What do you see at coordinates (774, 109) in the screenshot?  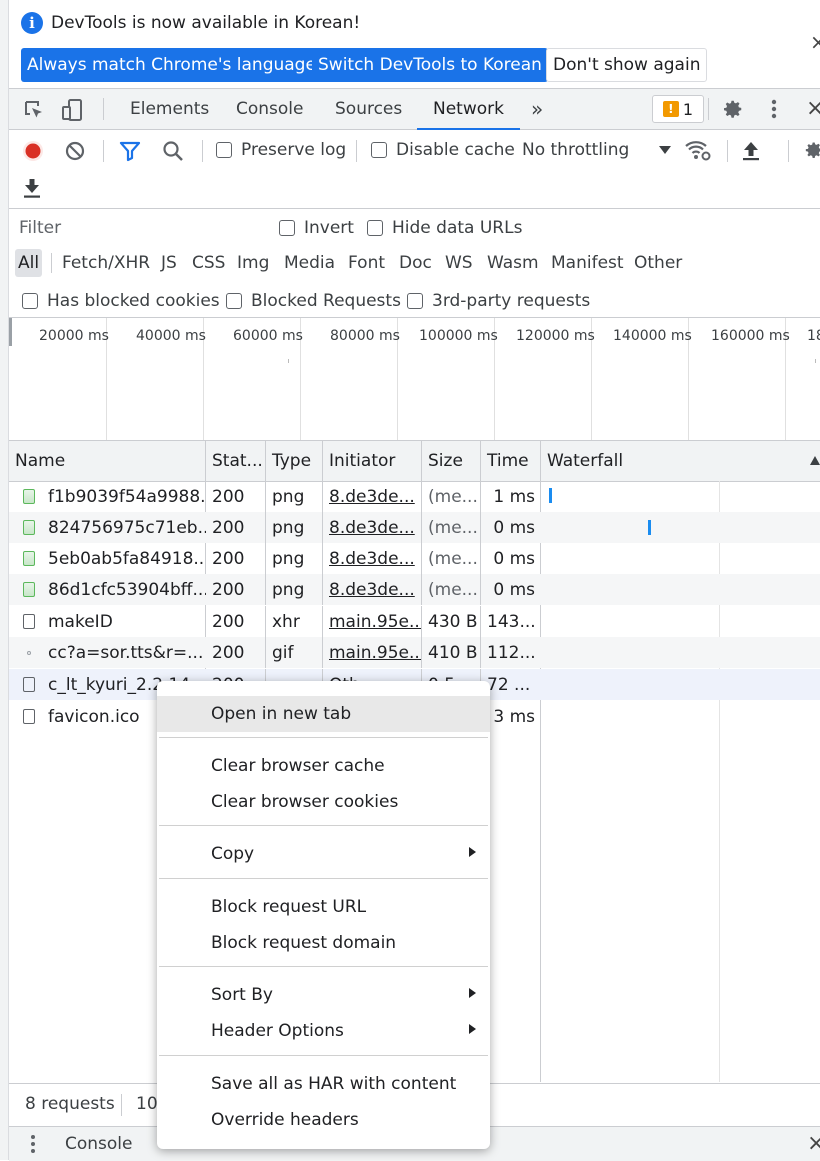 I see `kebab-menu-icon` at bounding box center [774, 109].